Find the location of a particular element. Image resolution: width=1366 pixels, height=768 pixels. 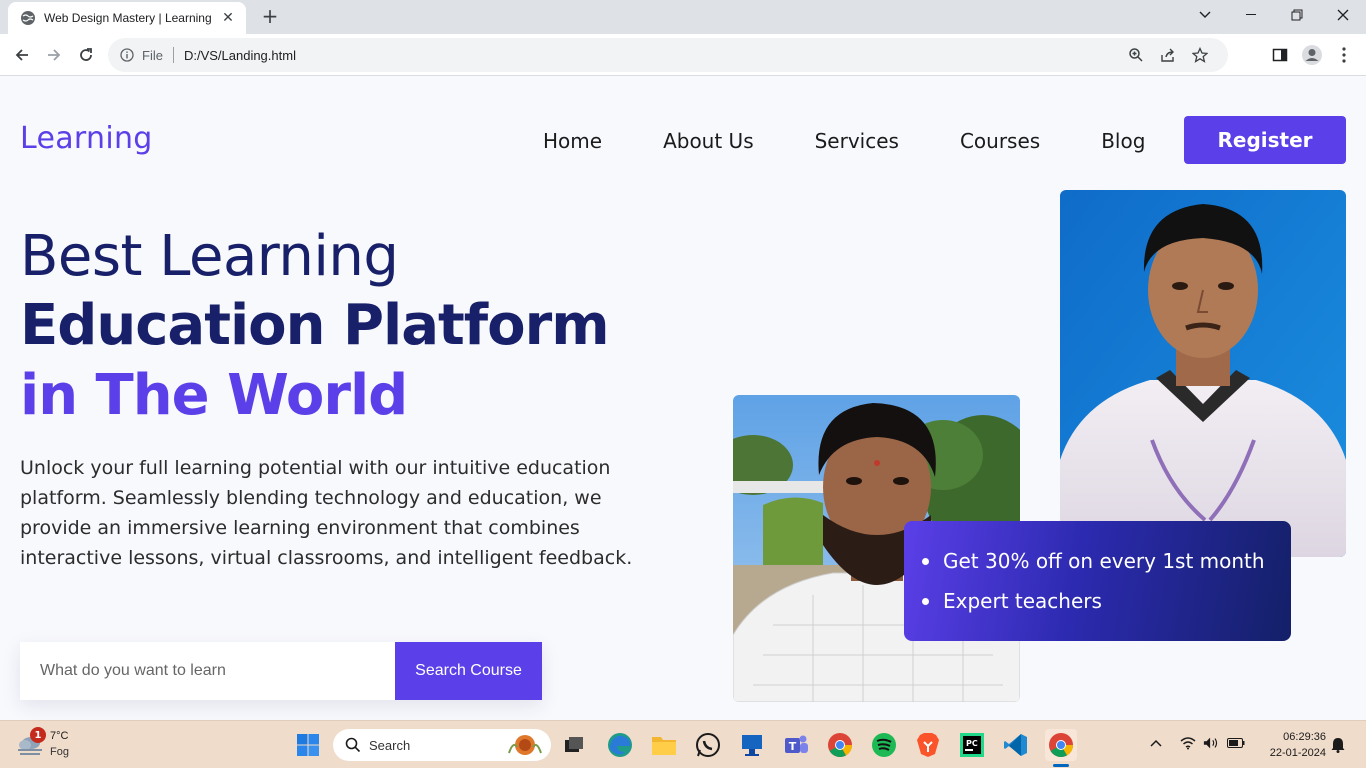

course-search-input is located at coordinates (207, 671).